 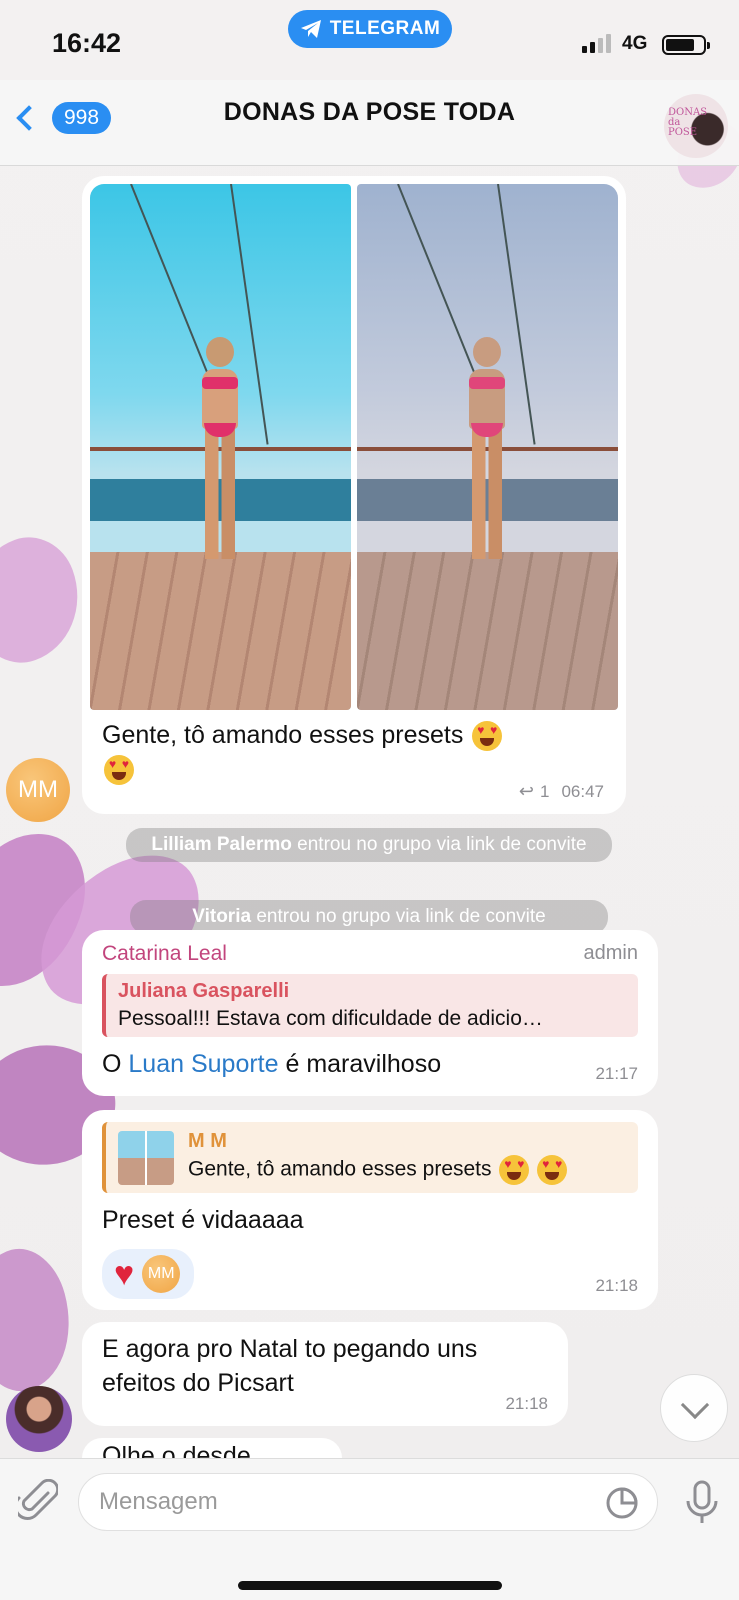 I want to click on telegram-banner: TELEGRAM, so click(x=370, y=29).